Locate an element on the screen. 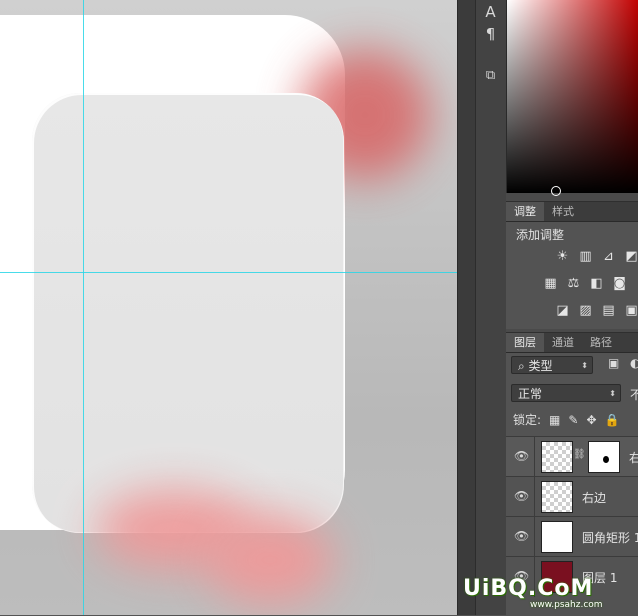  lock-transparency-icon: ▦ is located at coordinates (554, 420).